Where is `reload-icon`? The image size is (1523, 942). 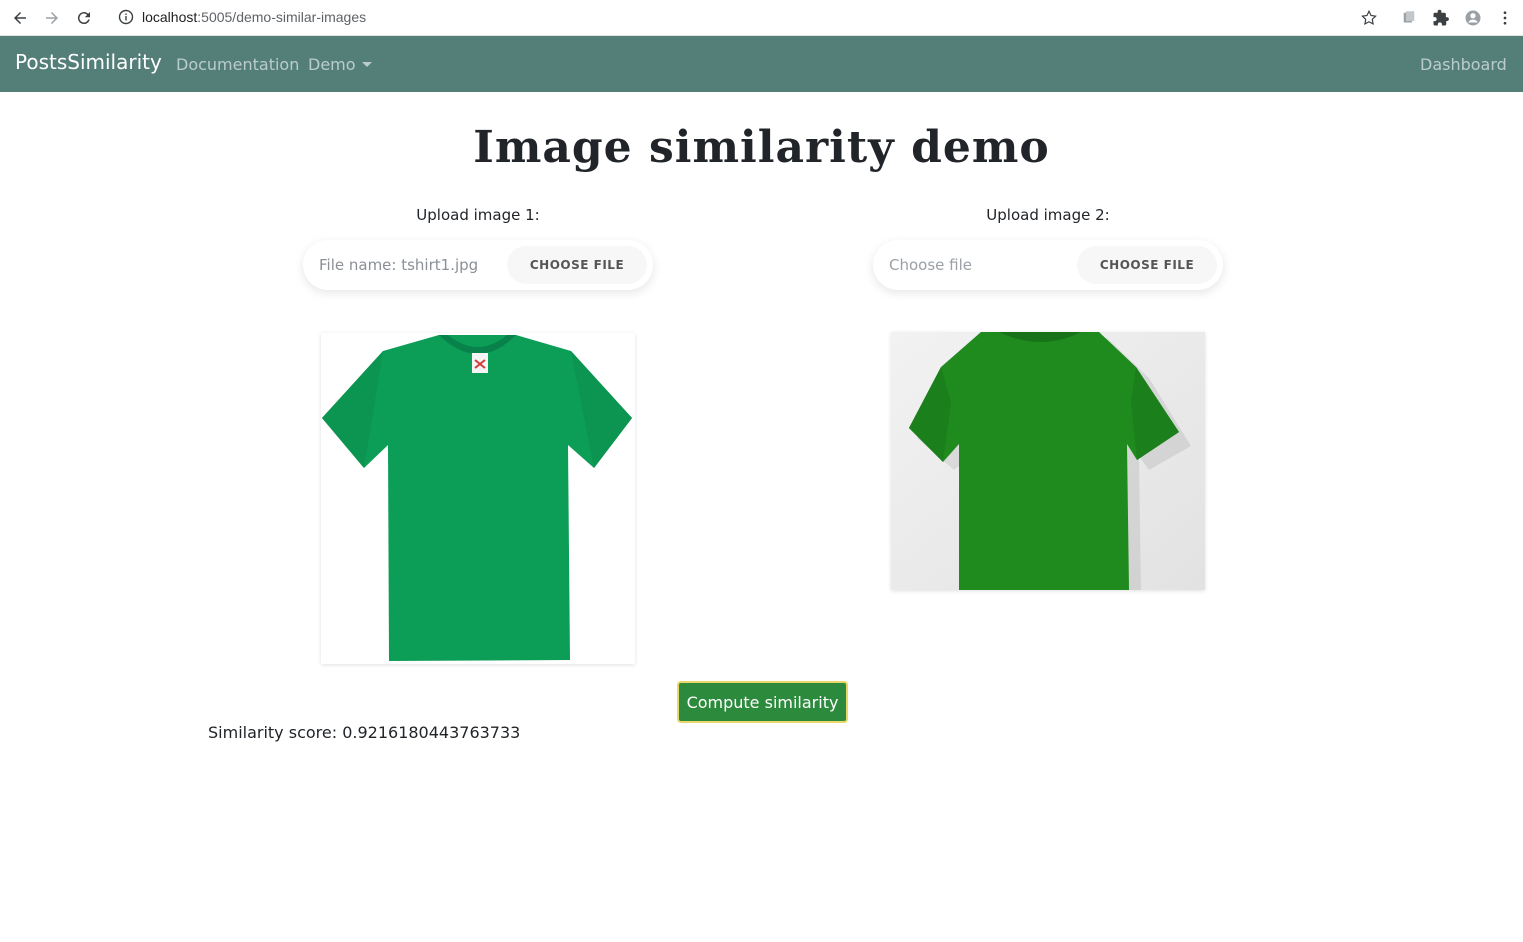
reload-icon is located at coordinates (84, 18).